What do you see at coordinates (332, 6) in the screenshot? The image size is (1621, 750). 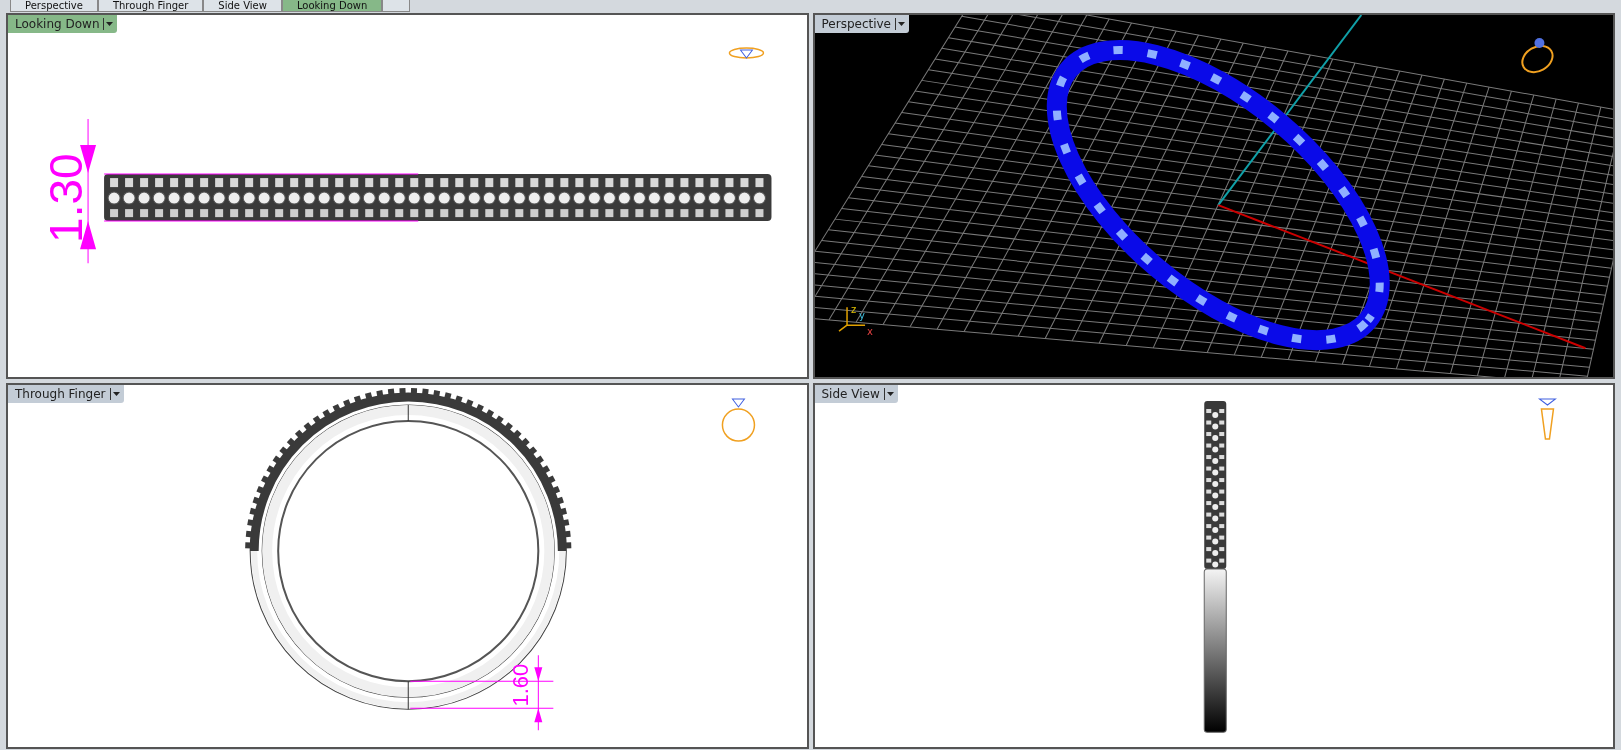 I see `viewport-tab: Looking Down` at bounding box center [332, 6].